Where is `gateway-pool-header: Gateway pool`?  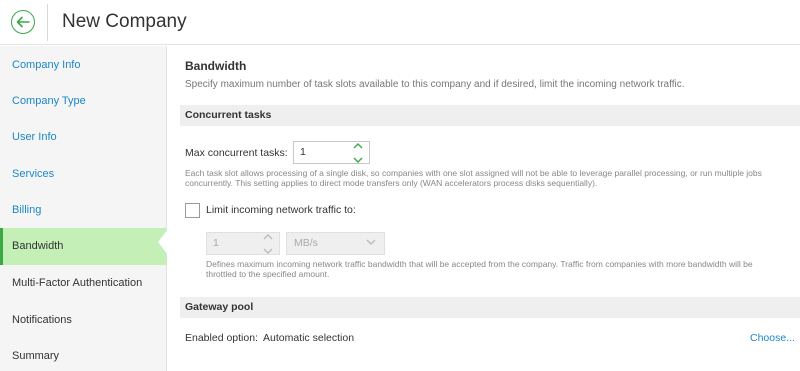 gateway-pool-header: Gateway pool is located at coordinates (490, 307).